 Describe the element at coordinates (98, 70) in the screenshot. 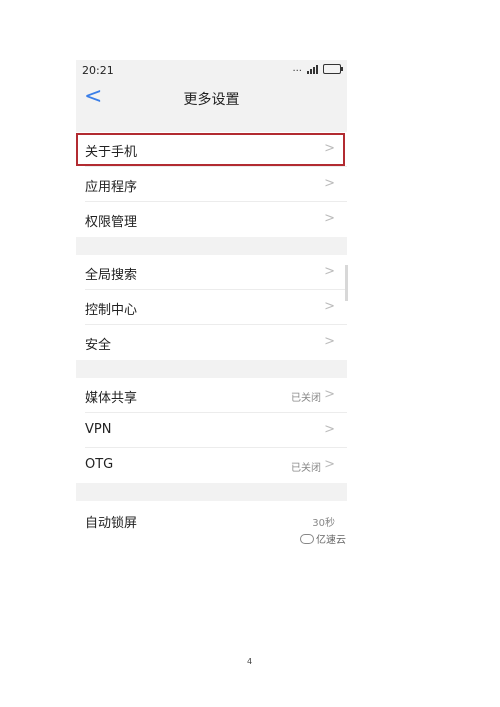

I see `status-time: 20:21` at that location.